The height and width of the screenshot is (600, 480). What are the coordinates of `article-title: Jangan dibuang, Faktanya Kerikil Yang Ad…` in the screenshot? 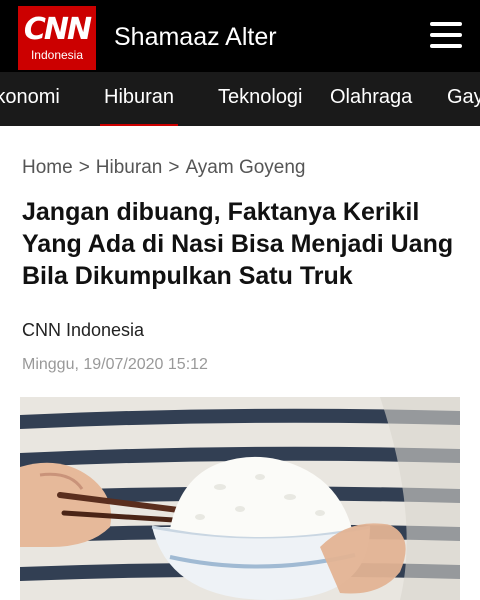 It's located at (238, 244).